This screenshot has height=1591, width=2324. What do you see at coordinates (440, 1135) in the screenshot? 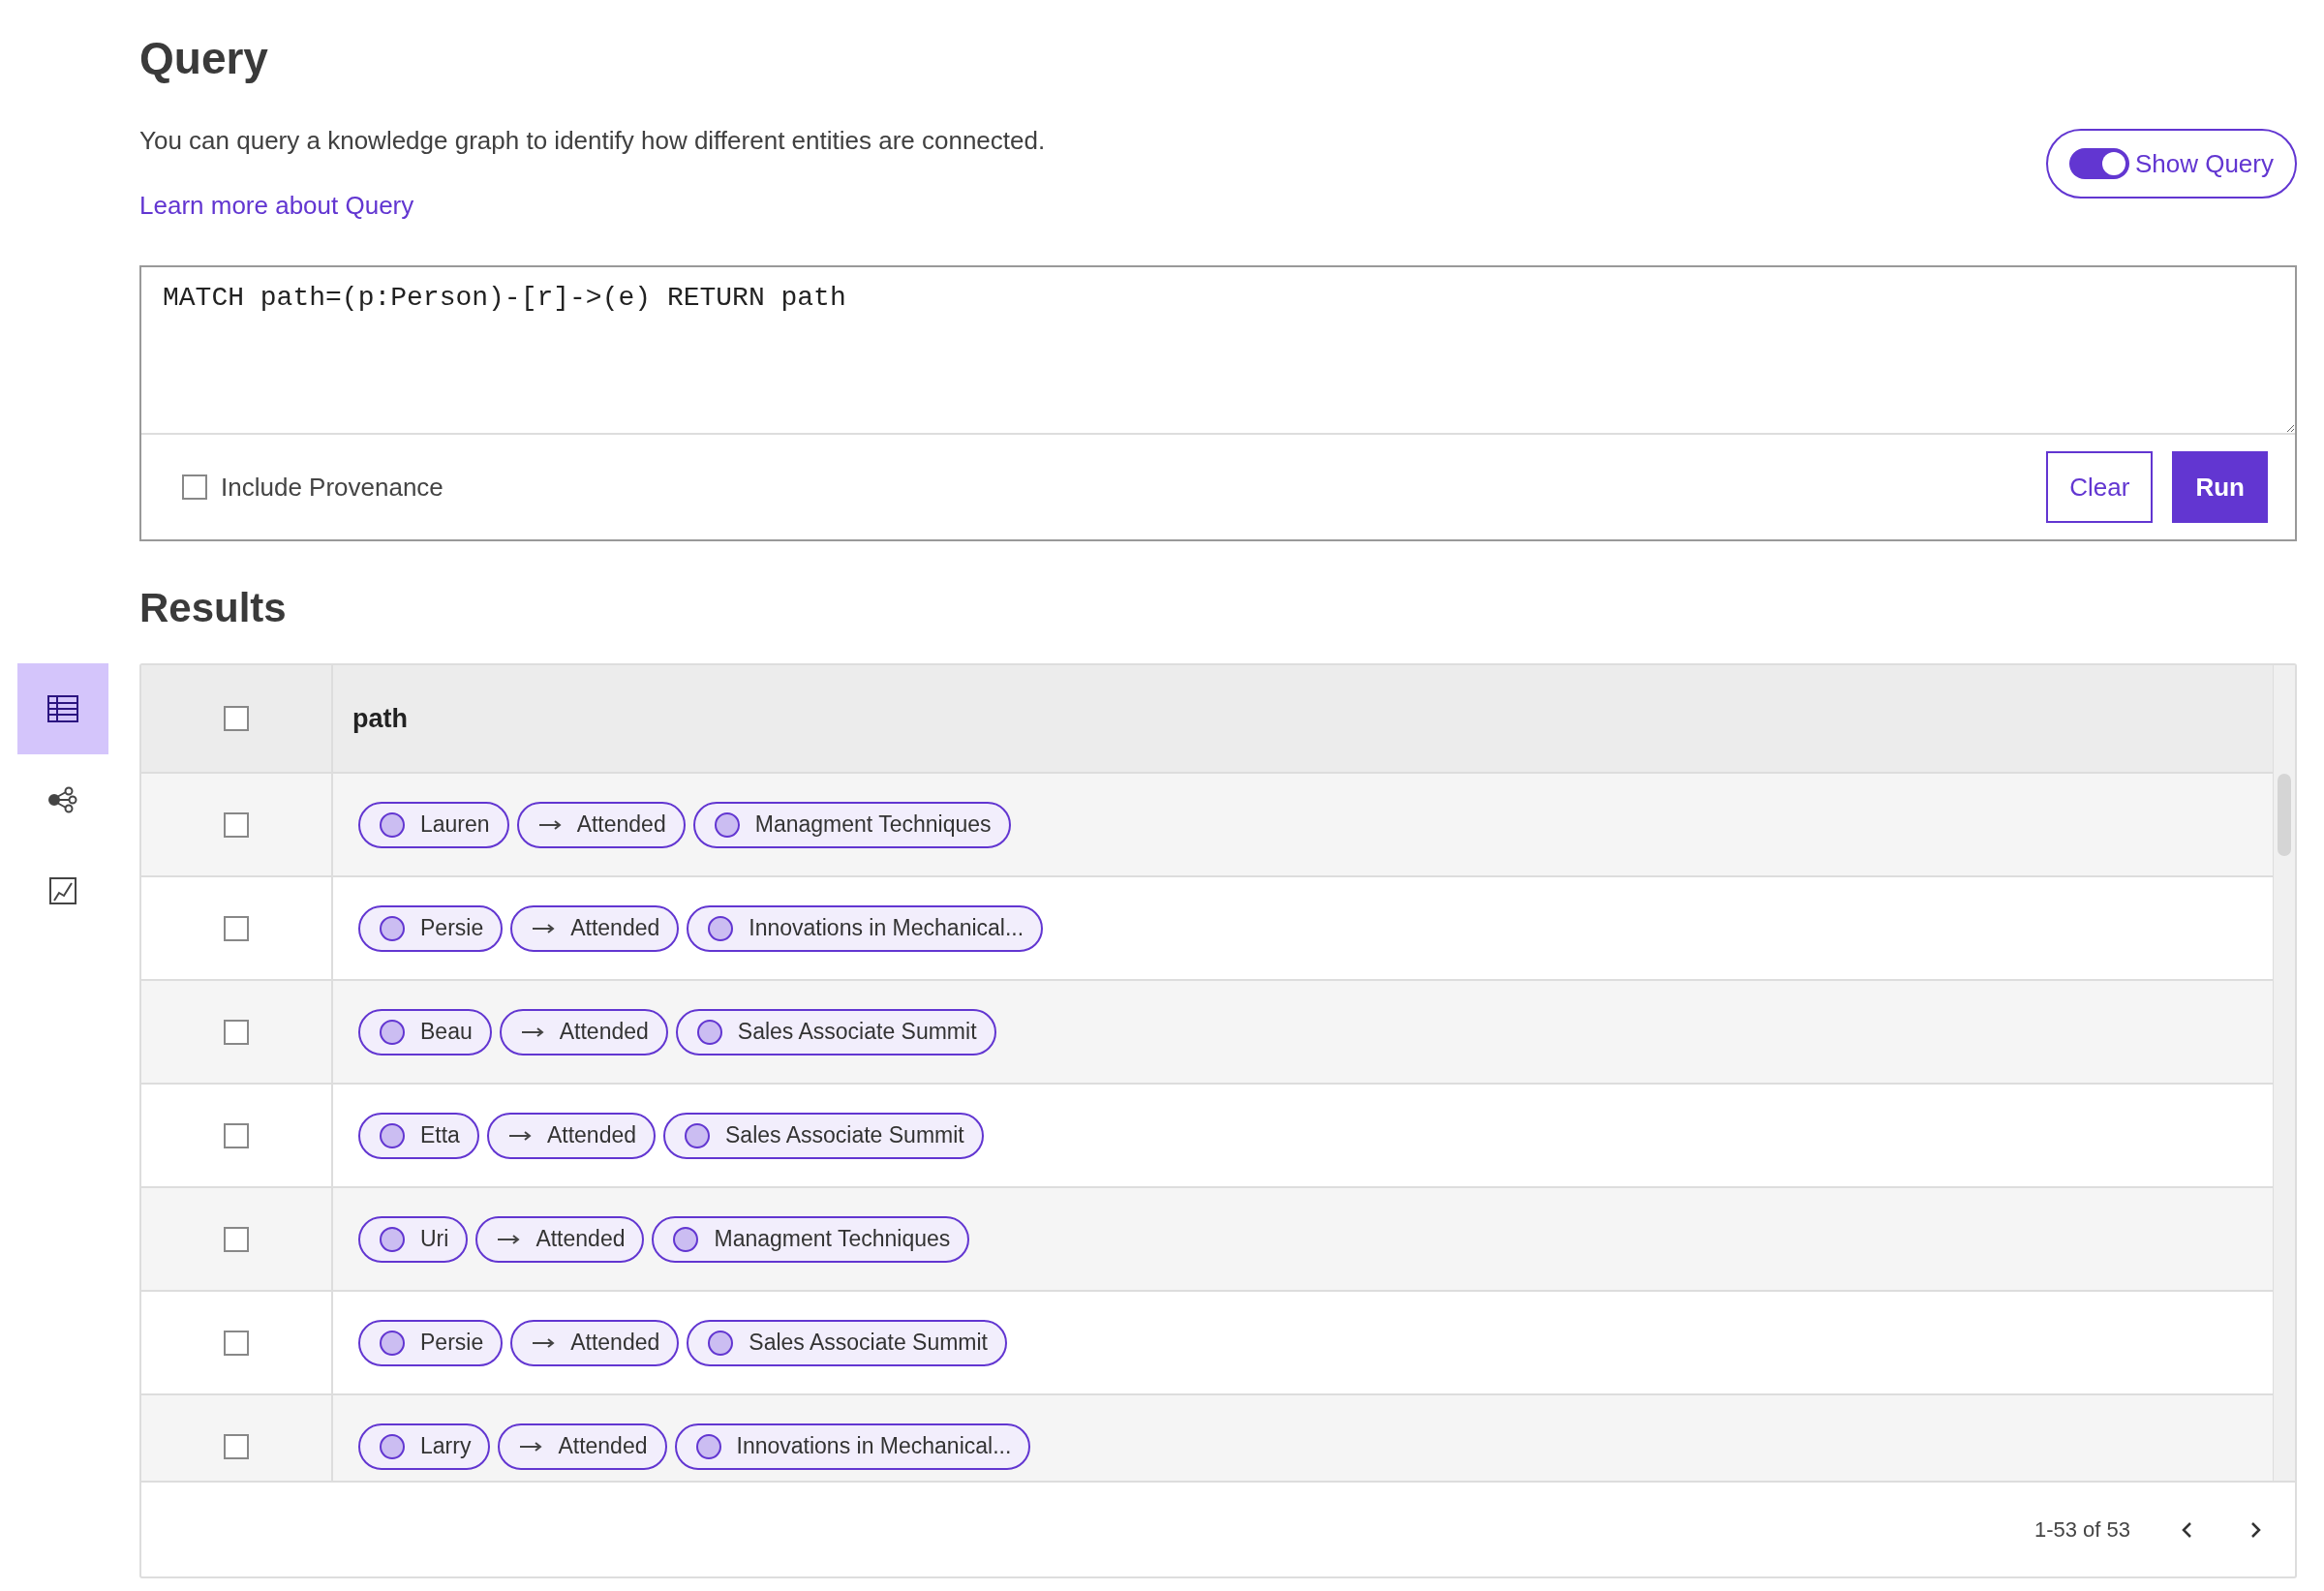
I see `chip-label: Etta` at bounding box center [440, 1135].